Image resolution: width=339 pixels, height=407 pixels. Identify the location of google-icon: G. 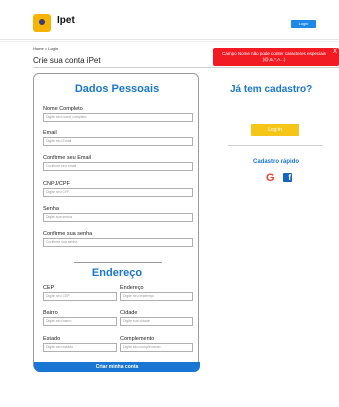
(271, 178).